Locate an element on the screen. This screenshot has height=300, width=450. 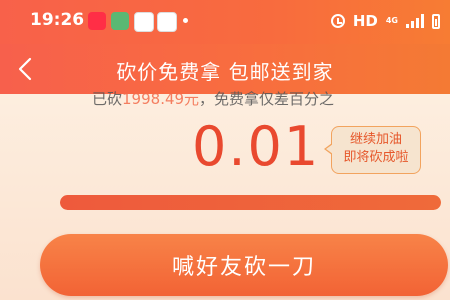
progress-info: 已砍1998.49元，免费拿仅差百分之 is located at coordinates (213, 98).